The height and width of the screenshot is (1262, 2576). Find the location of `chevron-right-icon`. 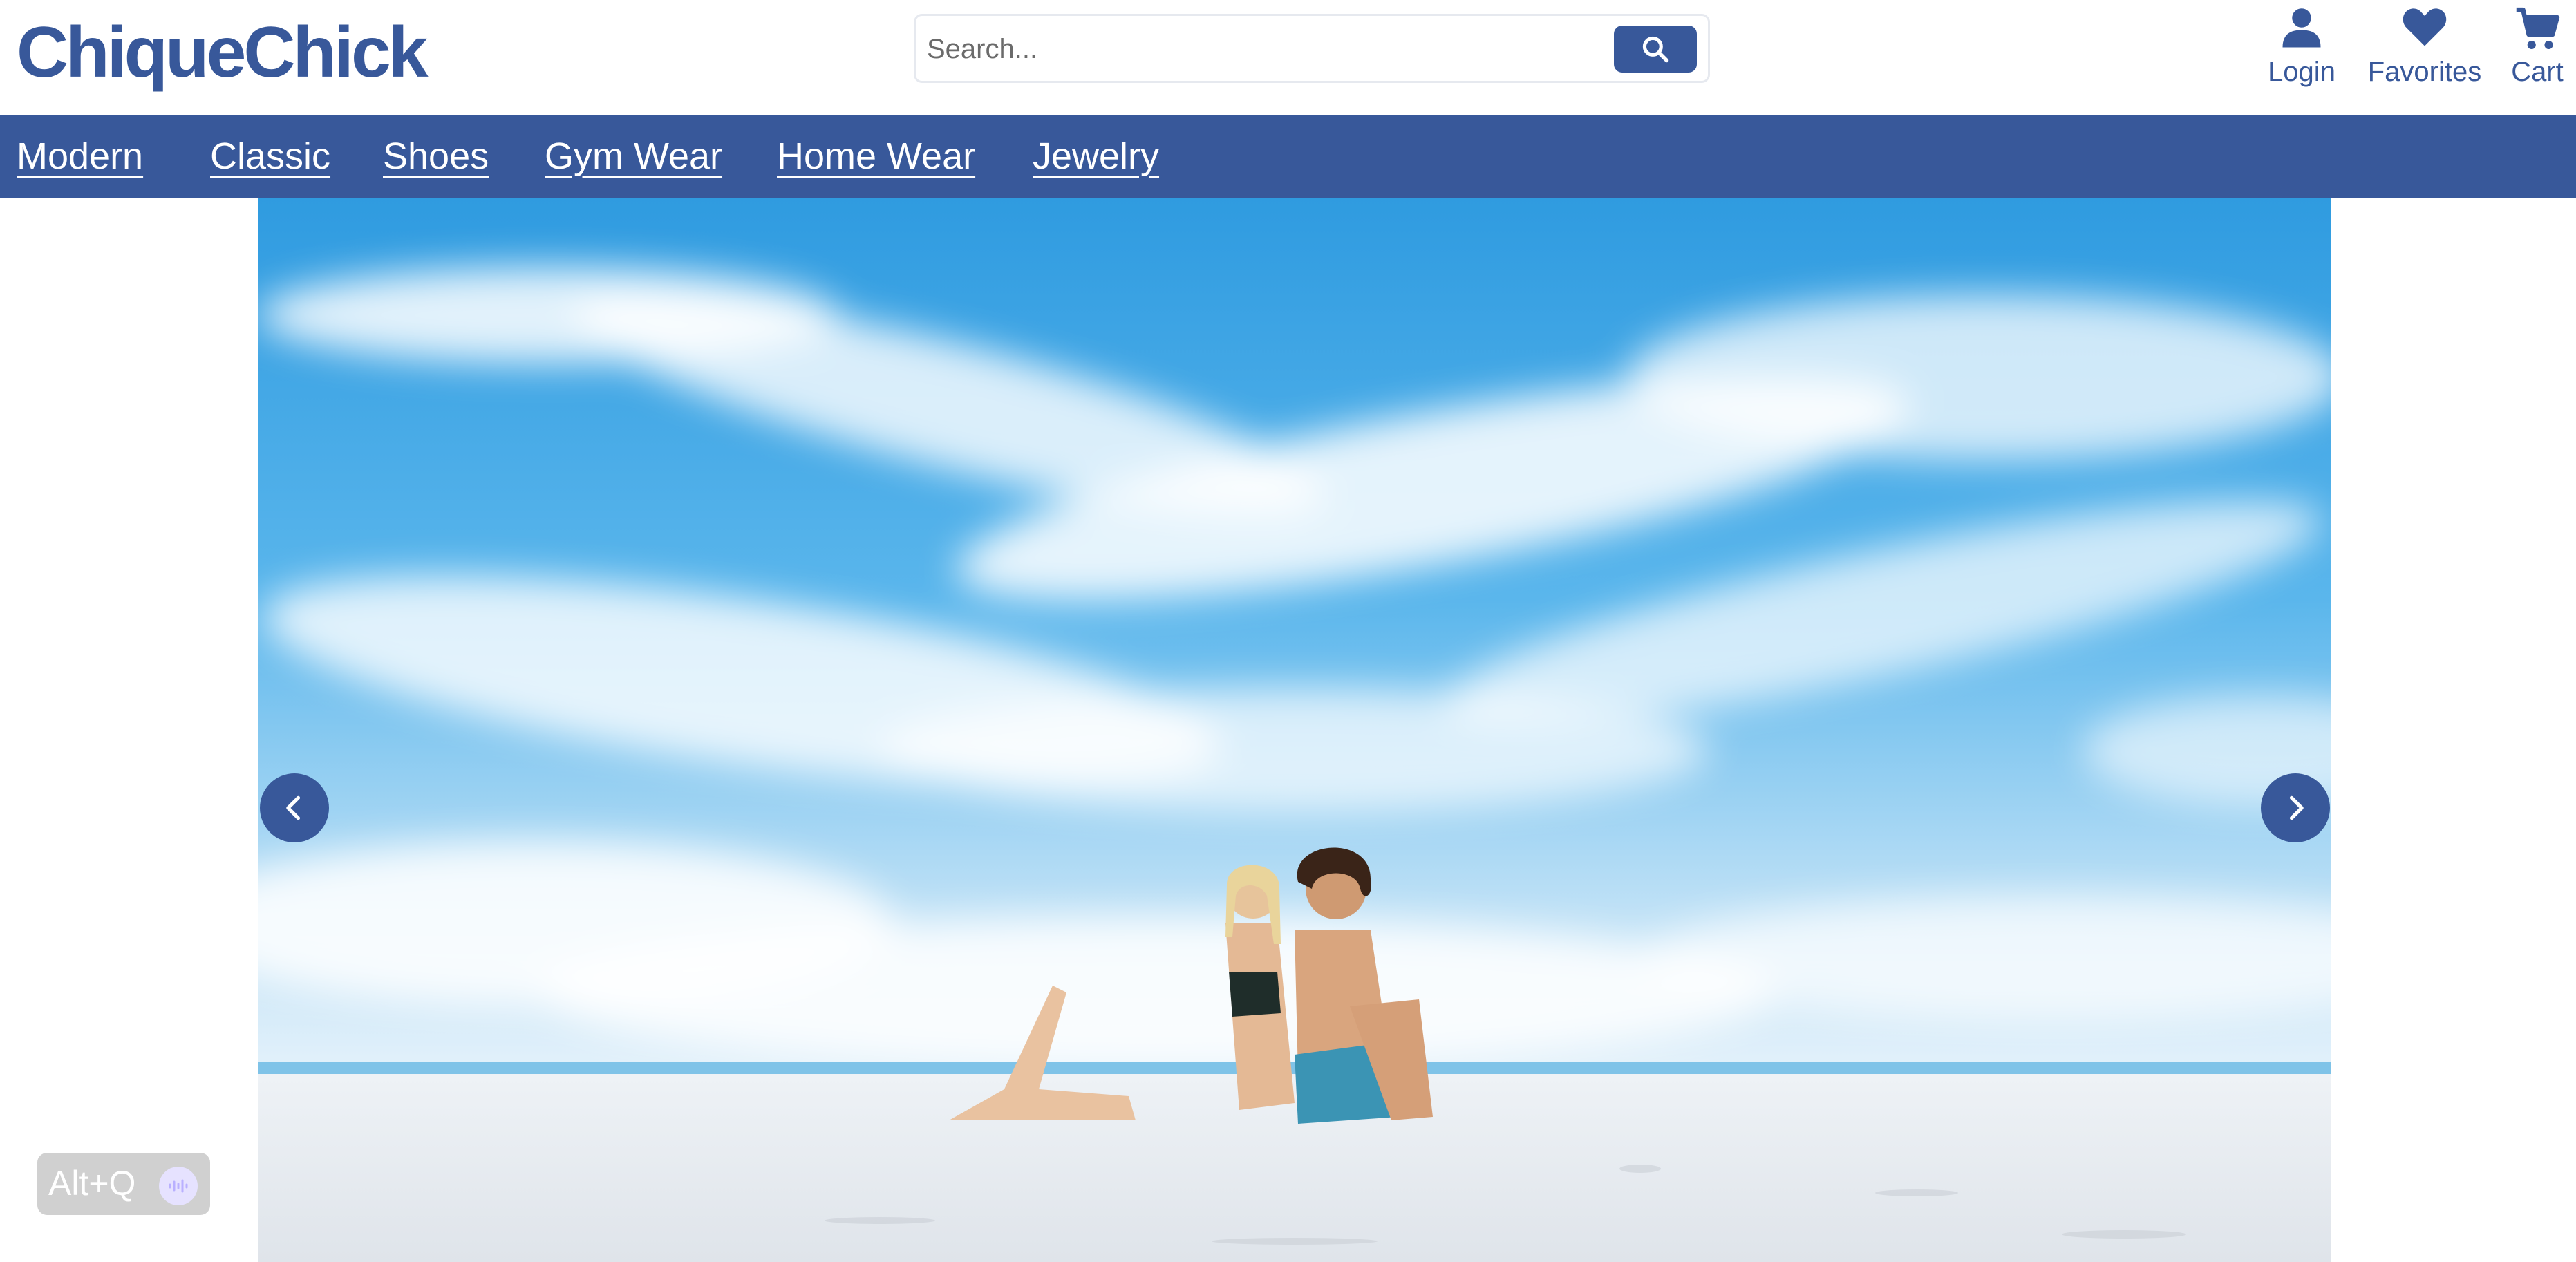

chevron-right-icon is located at coordinates (2296, 807).